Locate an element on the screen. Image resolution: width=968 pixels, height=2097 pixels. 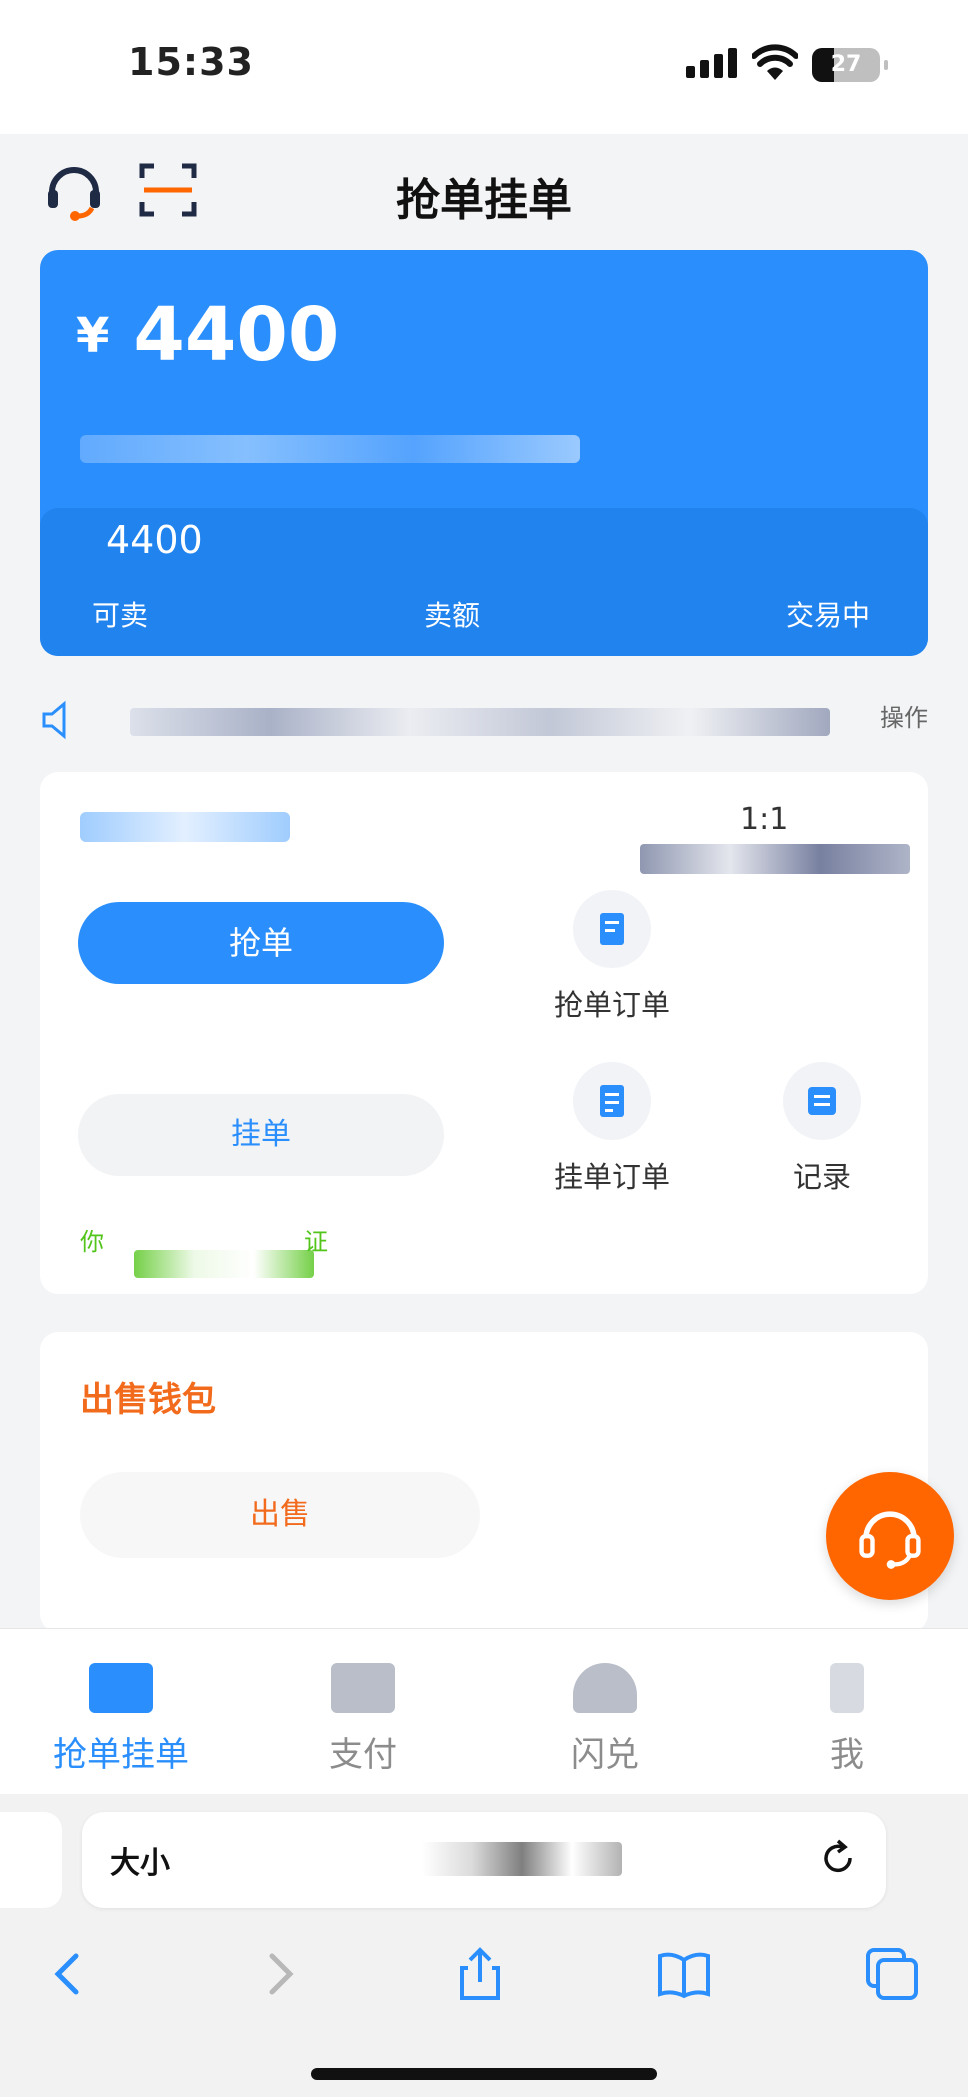
page-header: 抢单挂单 is located at coordinates (484, 191).